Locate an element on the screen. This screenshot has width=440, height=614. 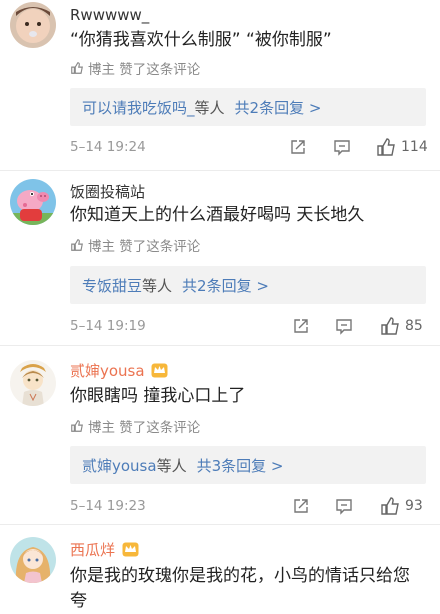
like-count: 93 is located at coordinates (414, 506).